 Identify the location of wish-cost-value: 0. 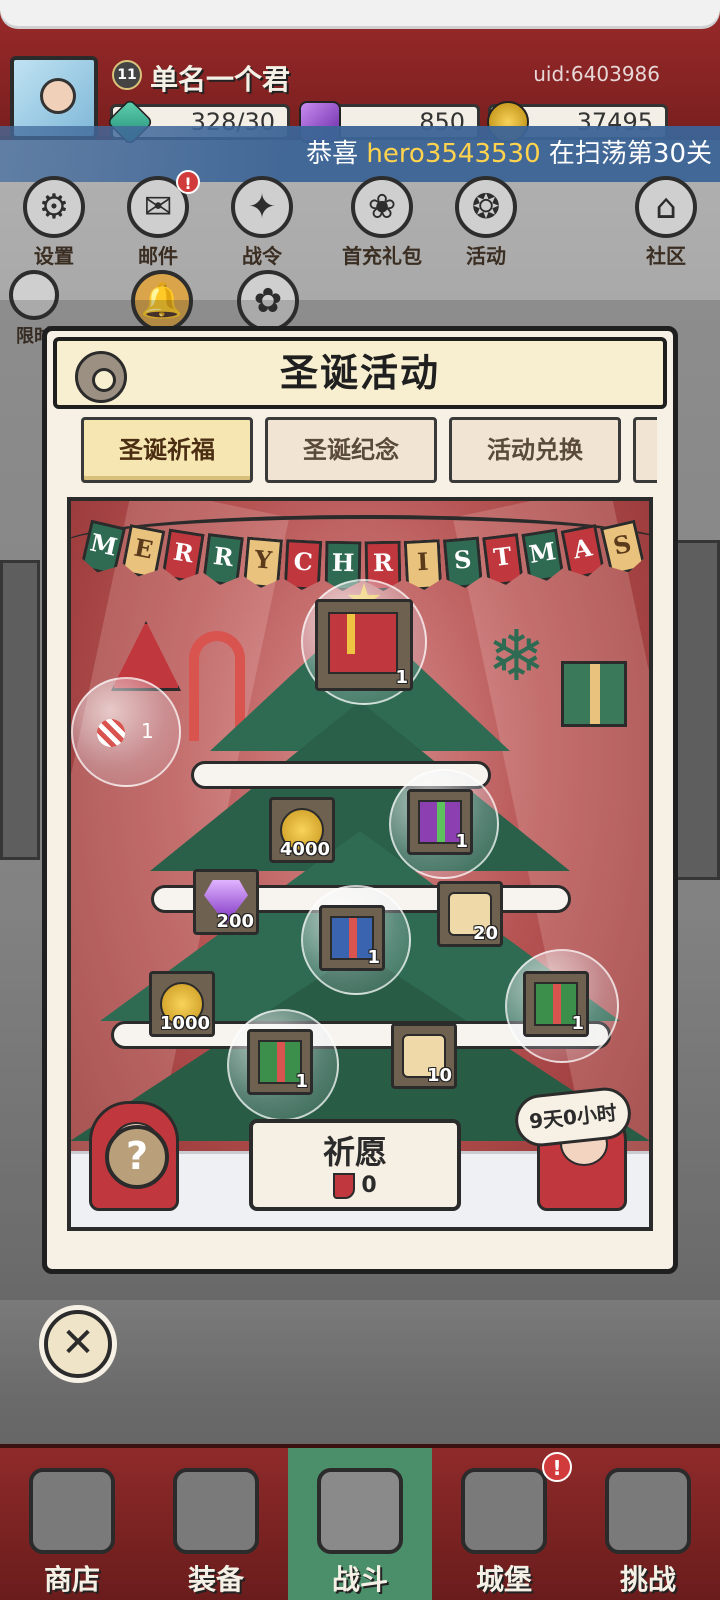
(369, 1185).